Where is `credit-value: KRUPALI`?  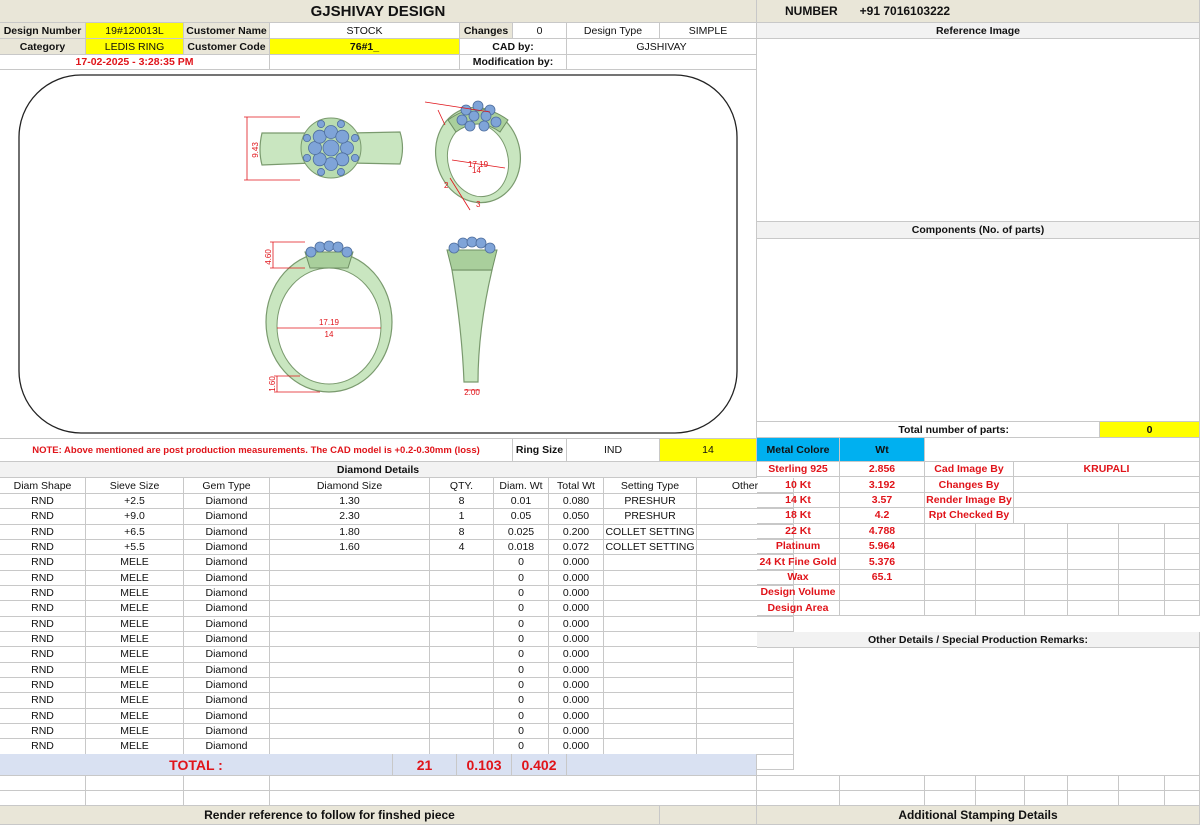
credit-value: KRUPALI is located at coordinates (1107, 470).